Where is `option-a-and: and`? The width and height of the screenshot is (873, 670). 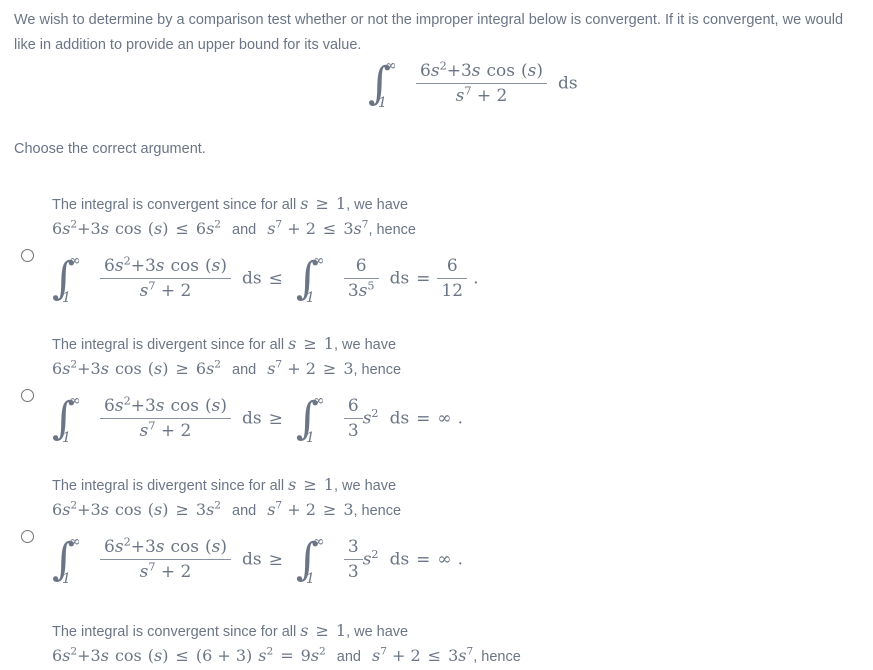
option-a-and: and is located at coordinates (244, 230).